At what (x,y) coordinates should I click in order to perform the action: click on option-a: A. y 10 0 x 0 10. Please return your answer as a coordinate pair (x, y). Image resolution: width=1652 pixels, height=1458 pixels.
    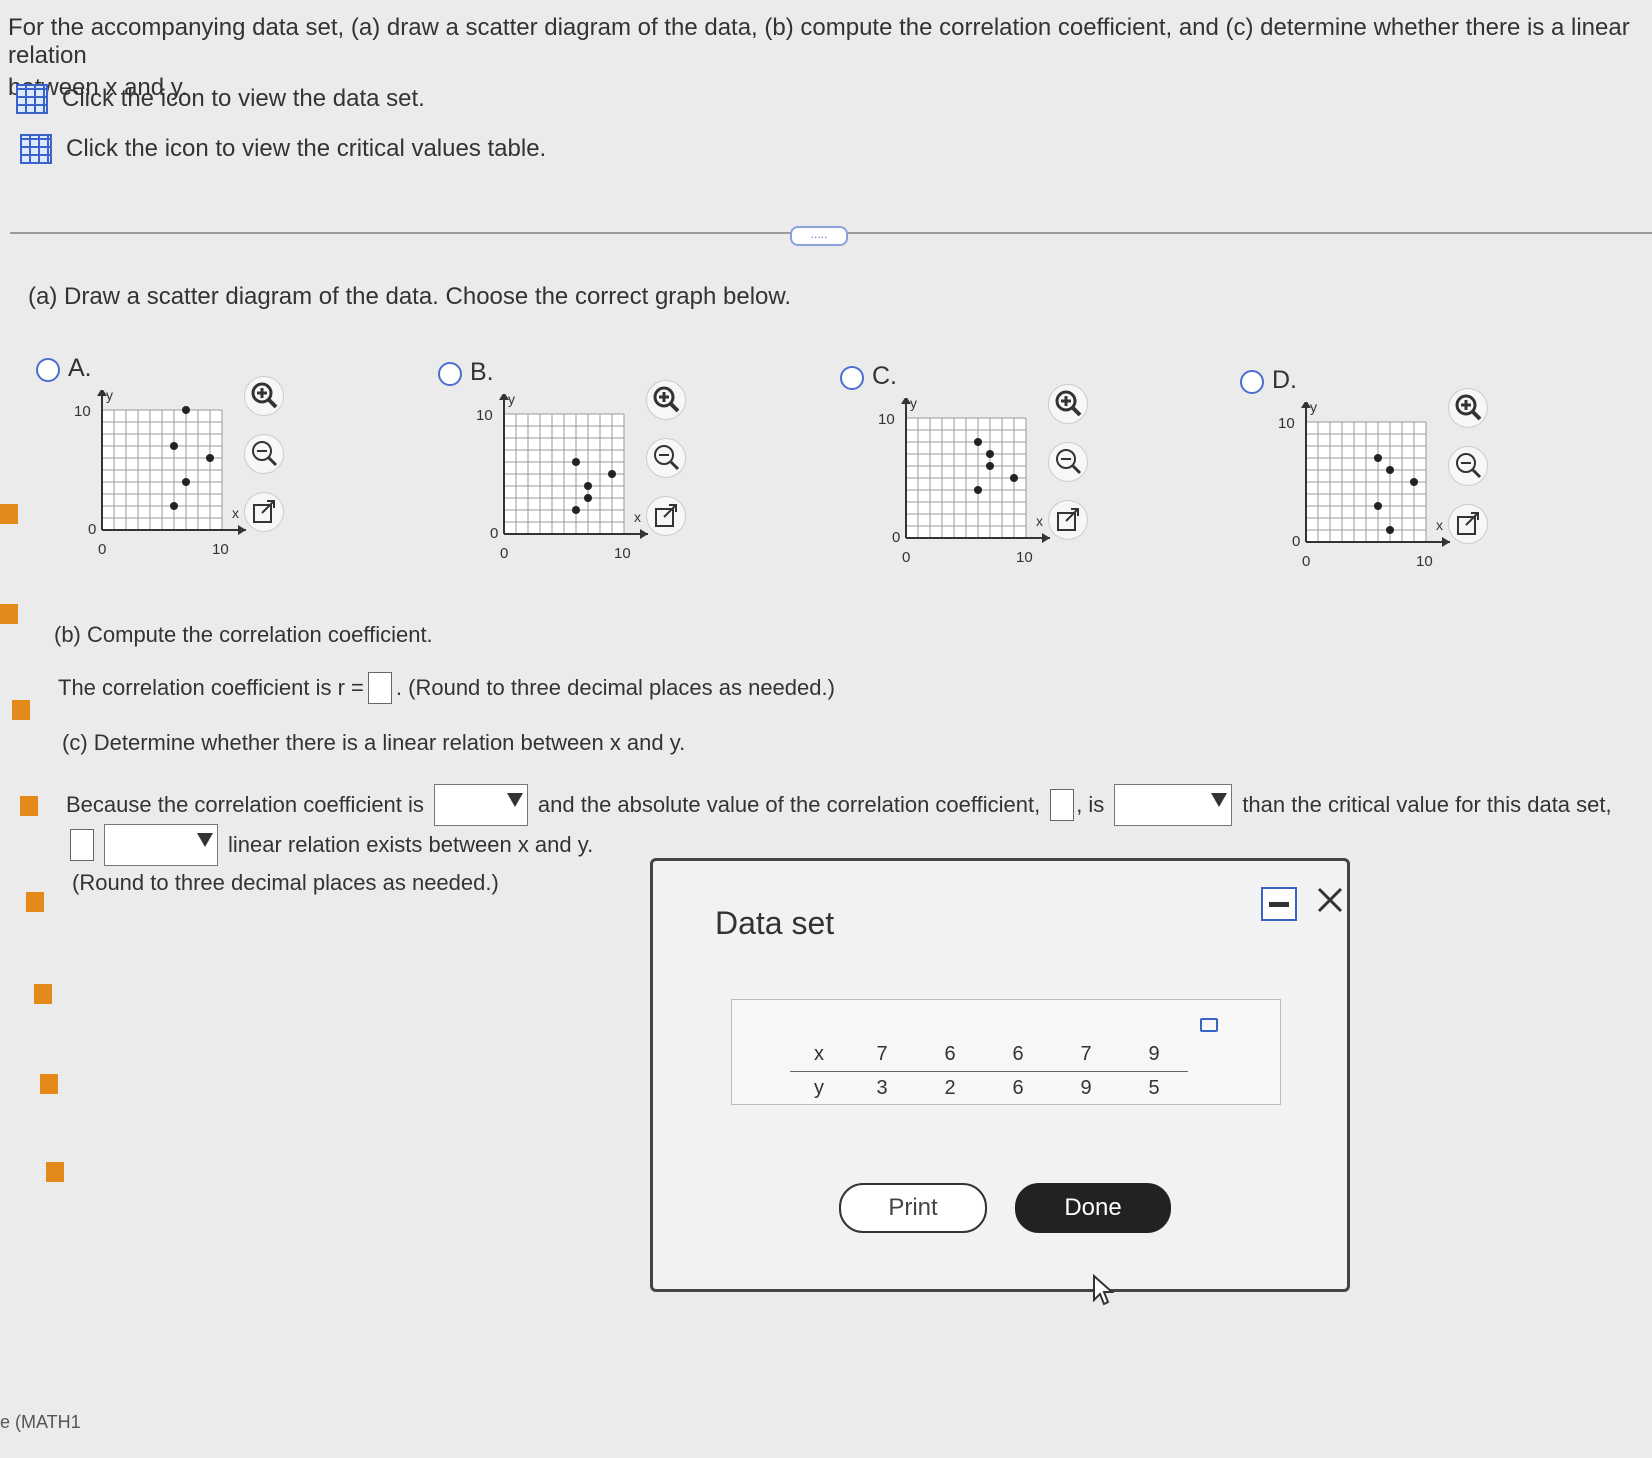
    Looking at the image, I should click on (216, 474).